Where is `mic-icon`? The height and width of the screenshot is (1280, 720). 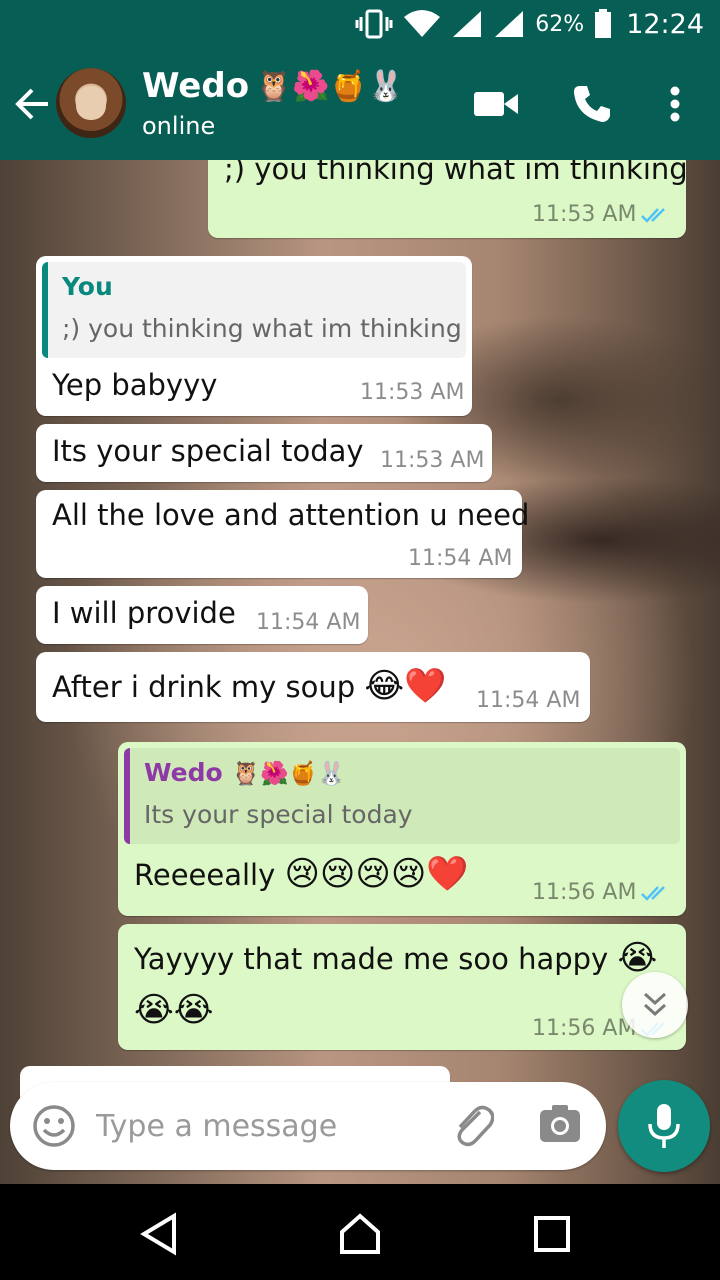
mic-icon is located at coordinates (664, 1126).